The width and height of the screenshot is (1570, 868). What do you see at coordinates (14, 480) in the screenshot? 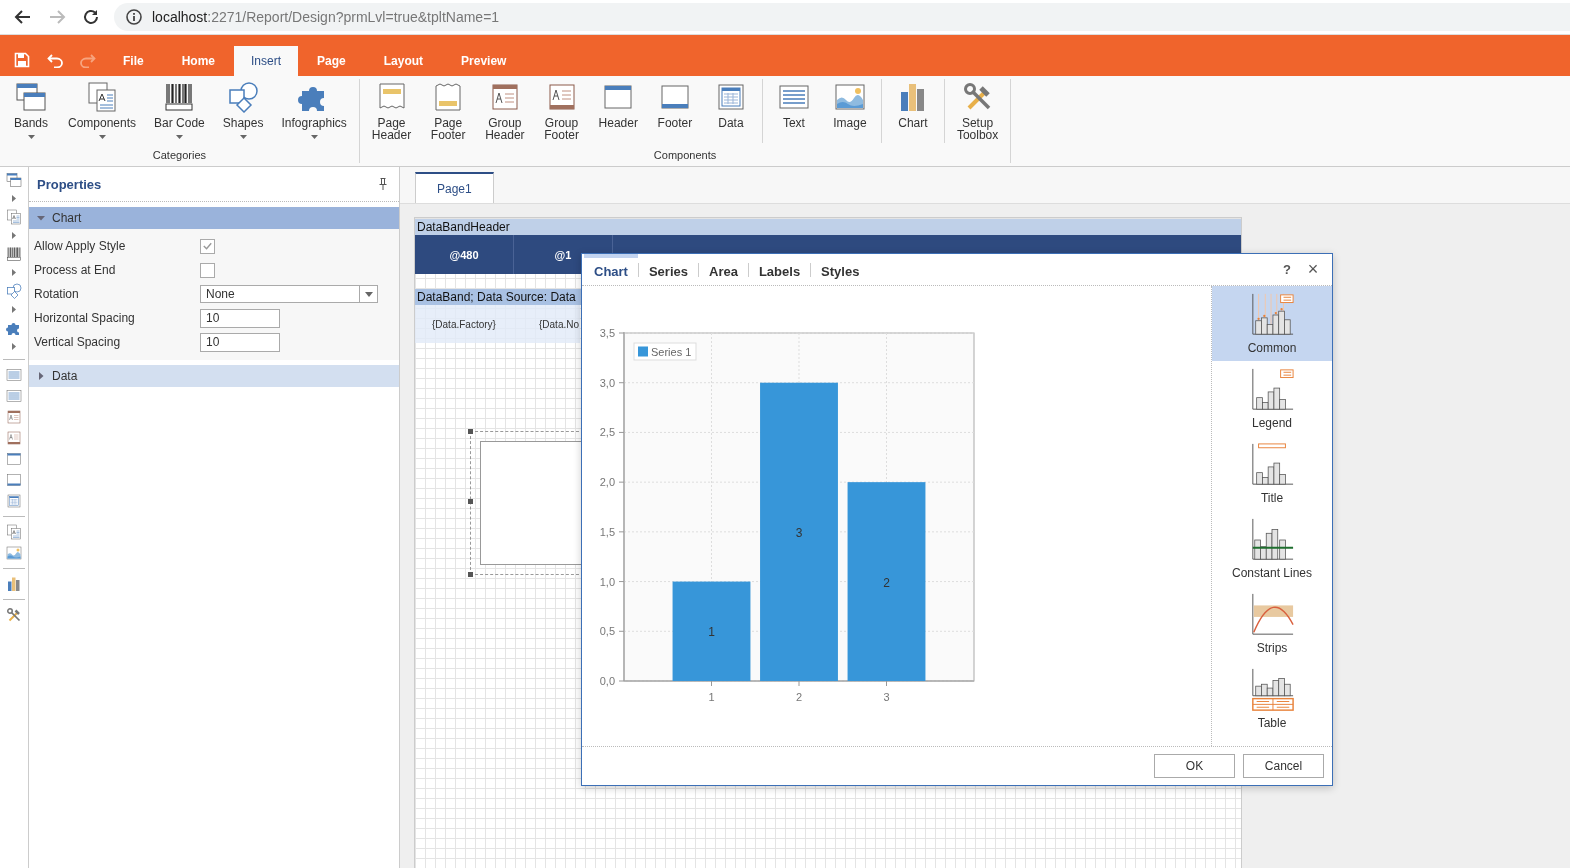
I see `footer-icon` at bounding box center [14, 480].